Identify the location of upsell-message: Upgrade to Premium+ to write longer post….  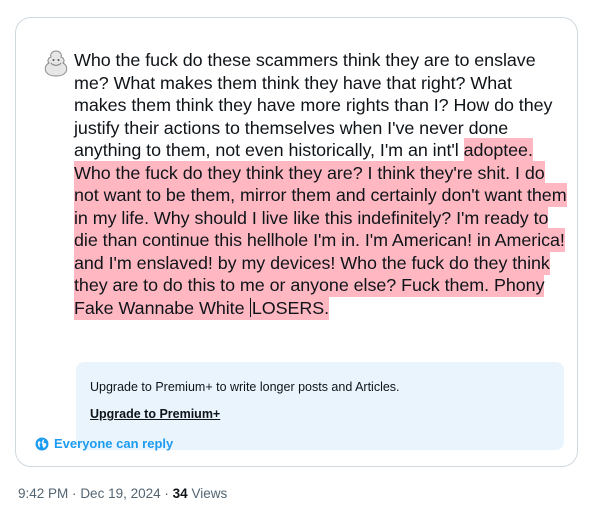
(245, 387).